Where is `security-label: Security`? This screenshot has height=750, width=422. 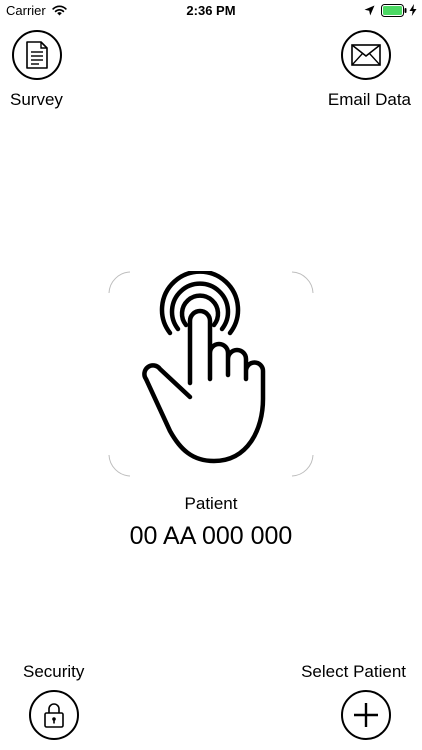
security-label: Security is located at coordinates (54, 671).